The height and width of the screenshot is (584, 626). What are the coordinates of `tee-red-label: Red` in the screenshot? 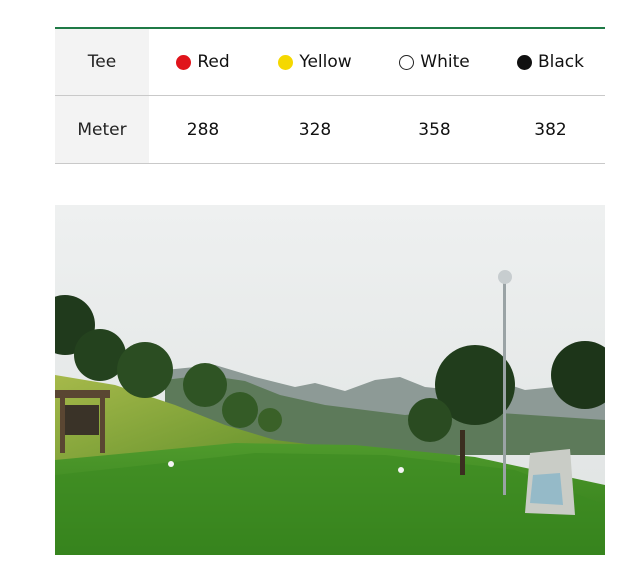 It's located at (213, 62).